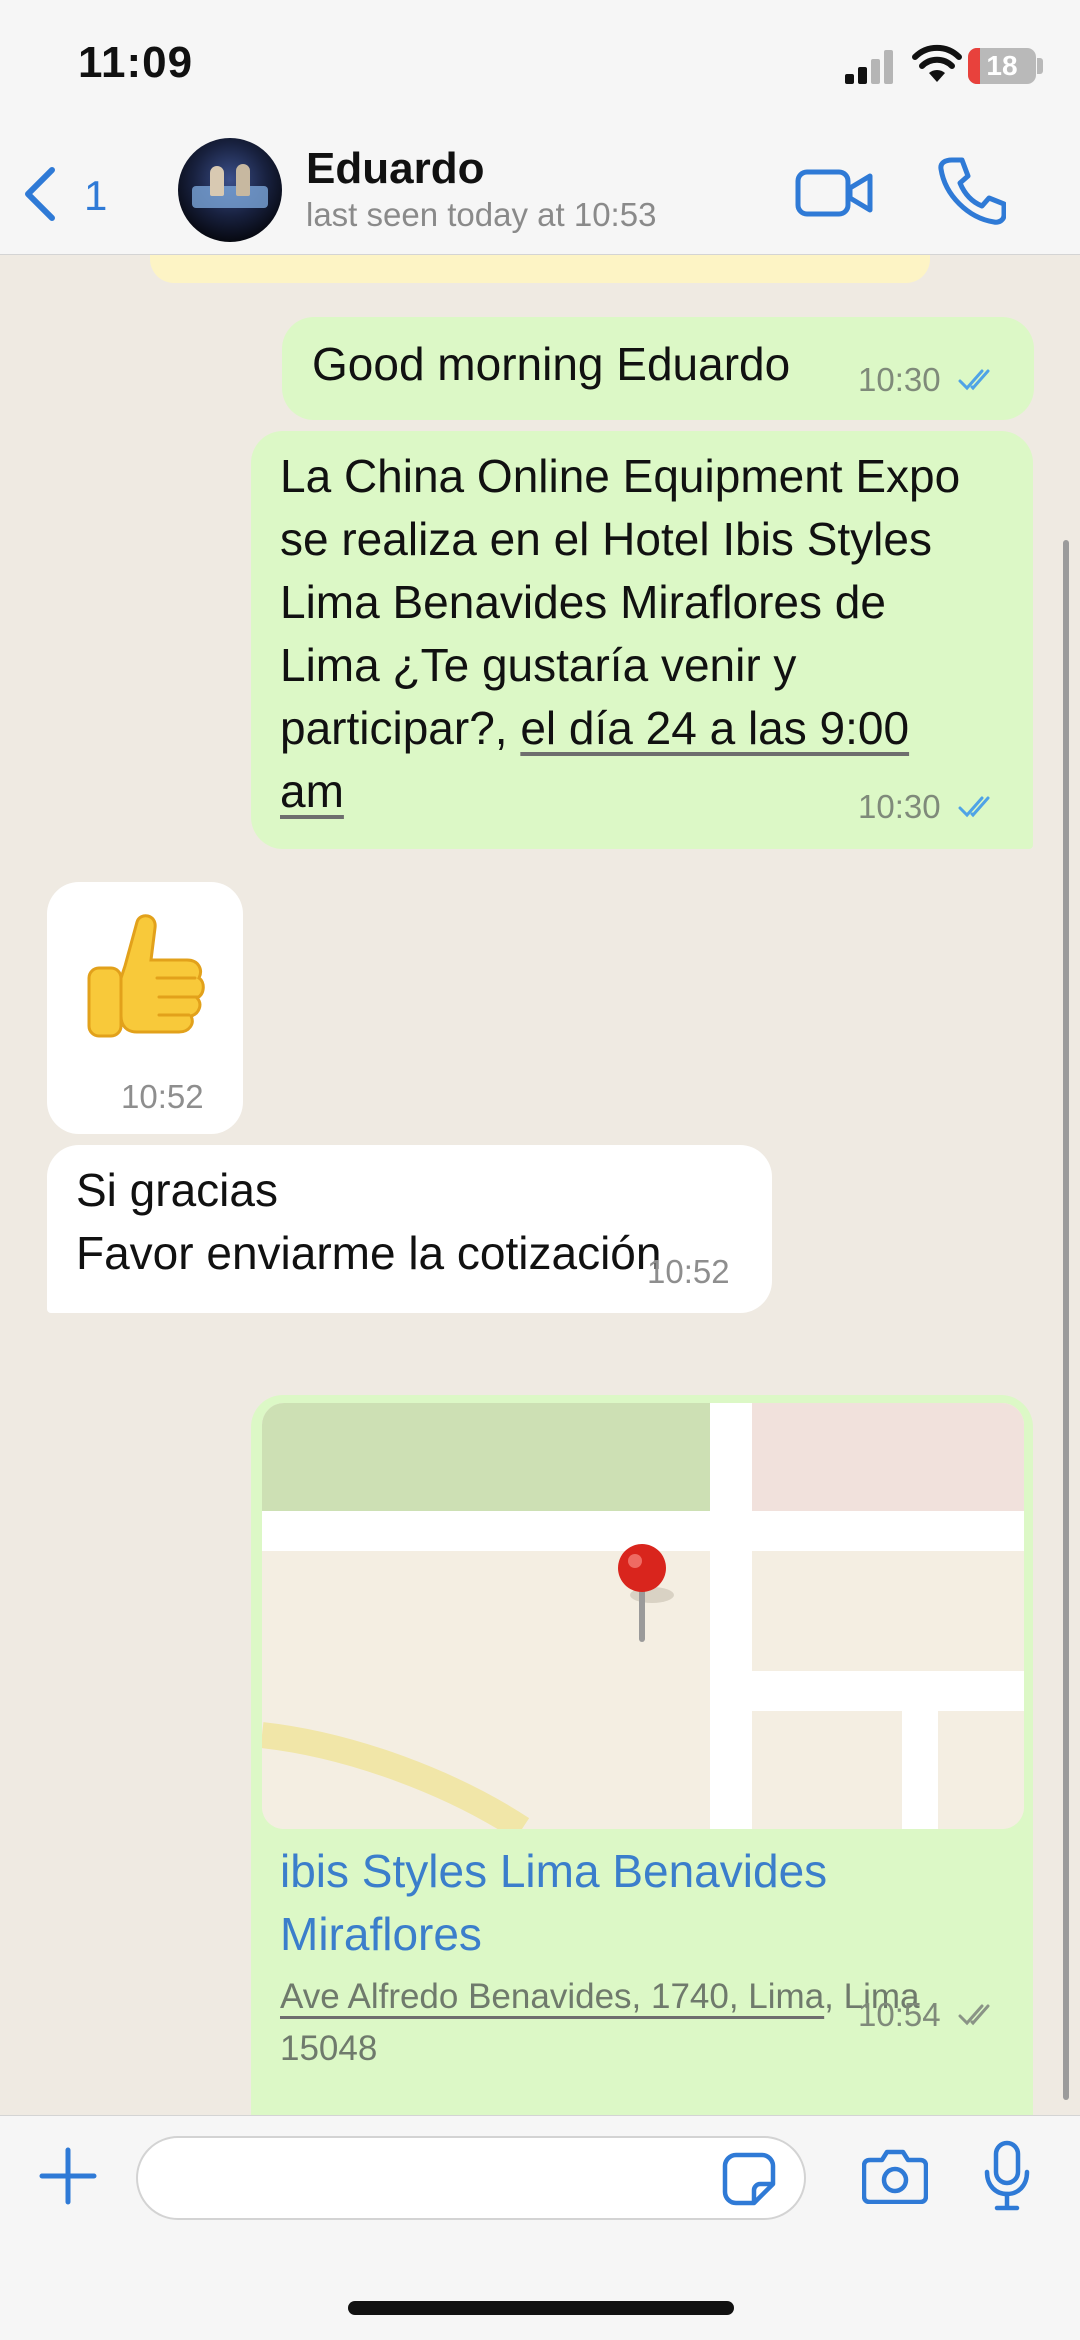  I want to click on message-line: La China Online Equipment Expo, so click(620, 476).